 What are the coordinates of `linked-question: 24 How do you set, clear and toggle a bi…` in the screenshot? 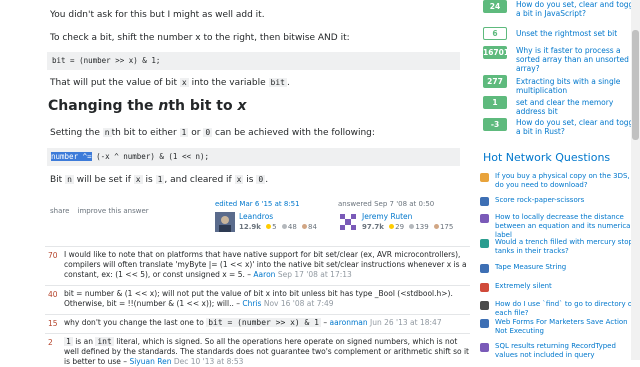 It's located at (561, 9).